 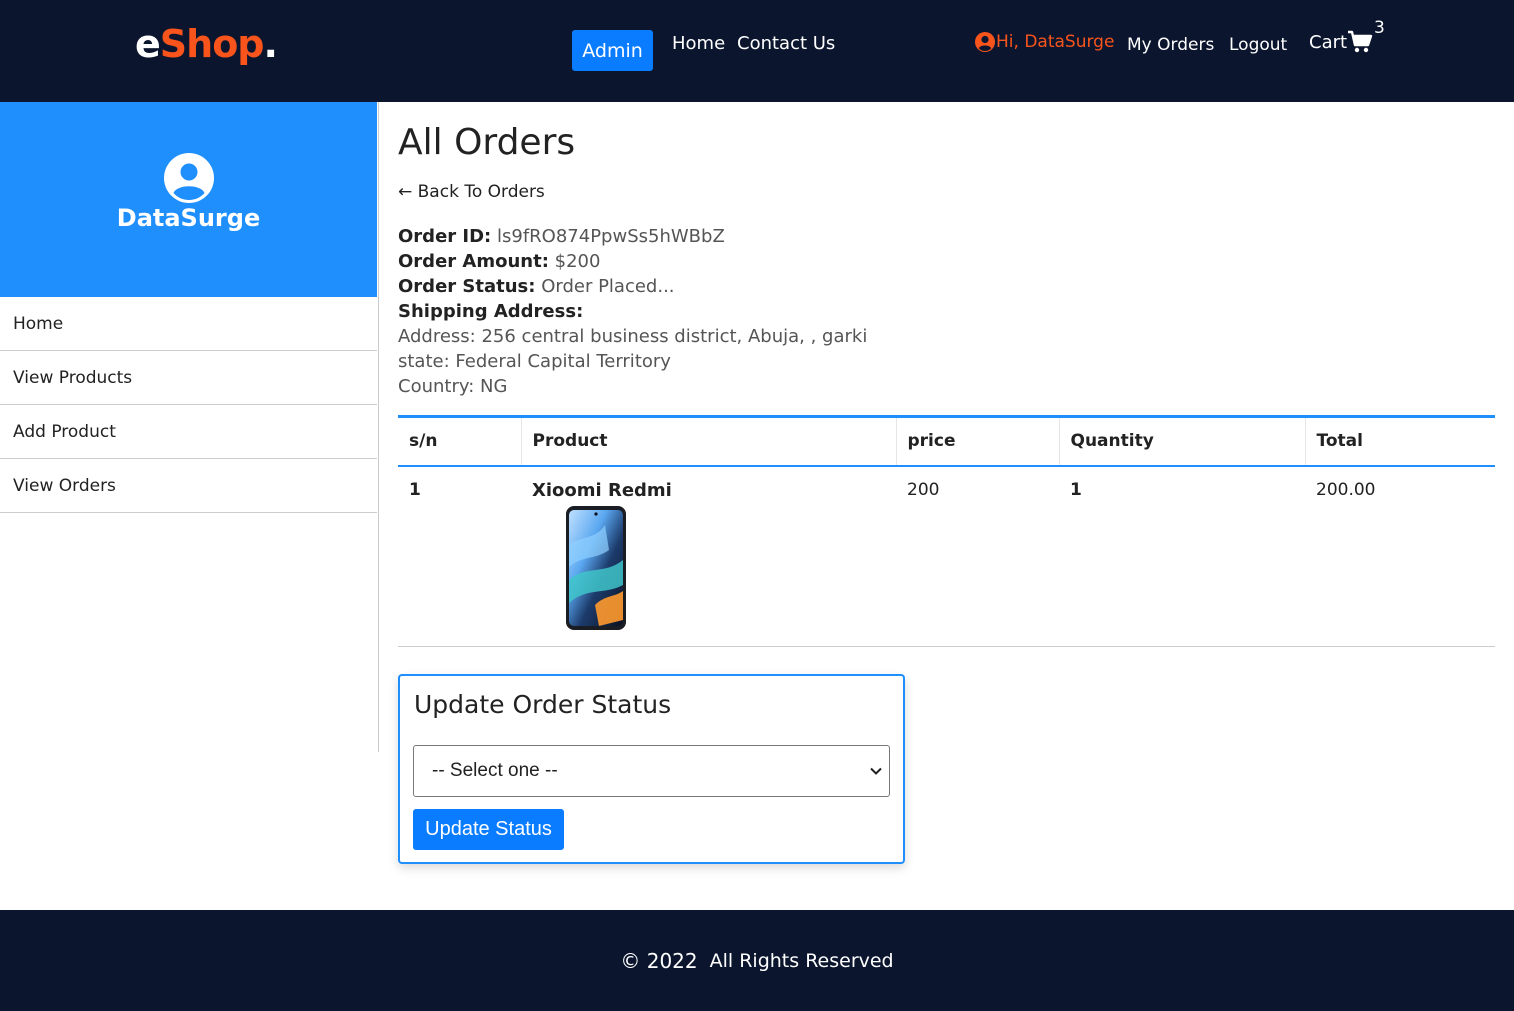 I want to click on cell-price: 200, so click(x=923, y=489).